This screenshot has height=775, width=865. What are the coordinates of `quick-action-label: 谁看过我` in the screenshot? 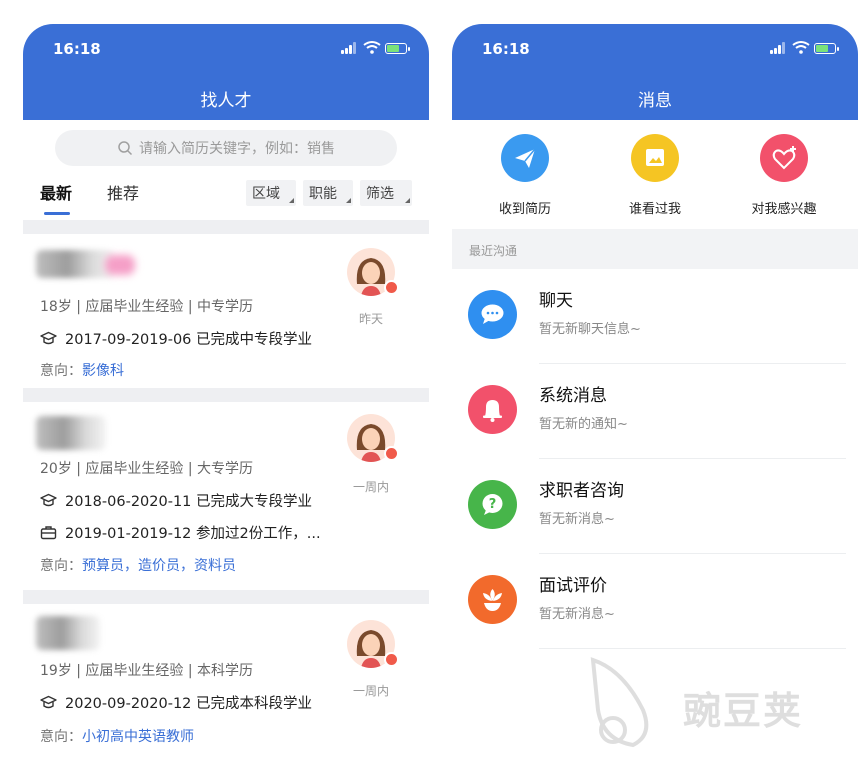 It's located at (654, 209).